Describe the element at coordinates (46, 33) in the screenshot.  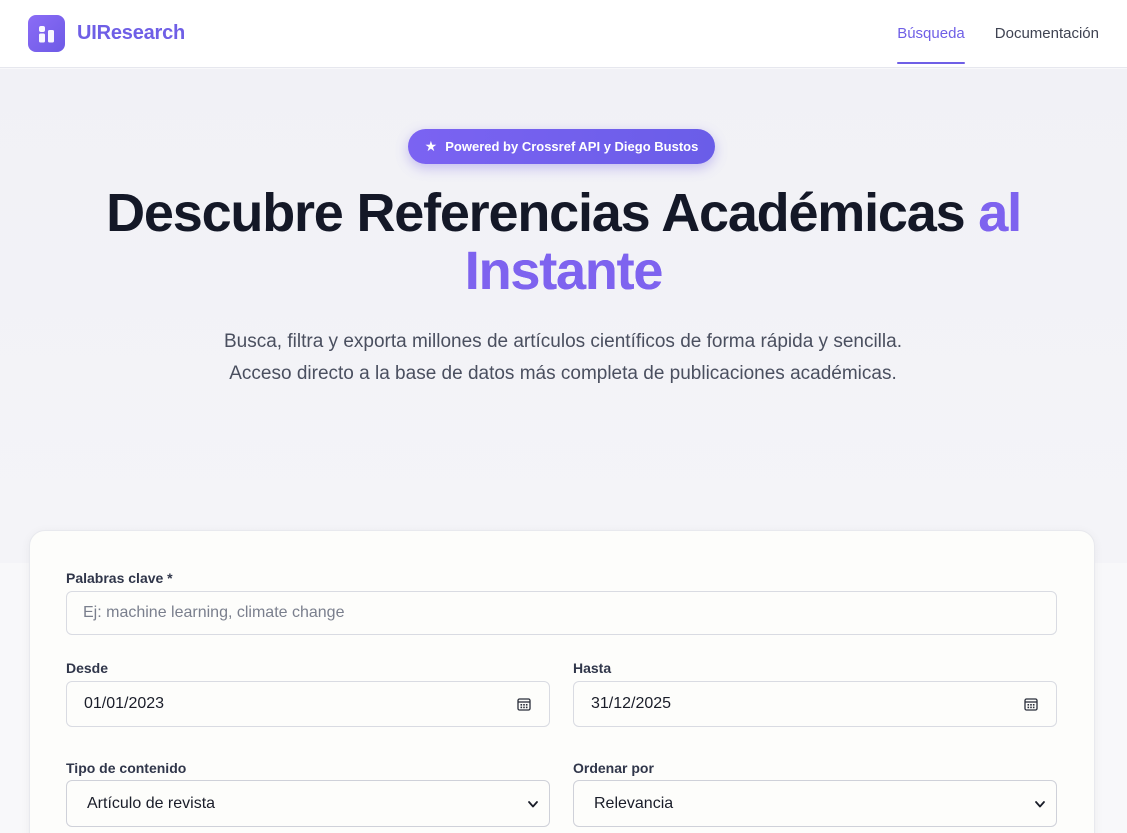
I see `logo-icon` at that location.